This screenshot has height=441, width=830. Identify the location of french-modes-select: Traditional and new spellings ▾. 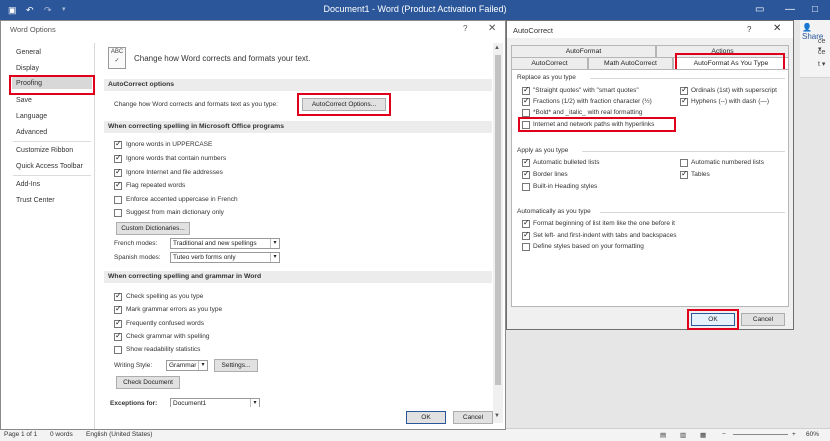
(225, 243).